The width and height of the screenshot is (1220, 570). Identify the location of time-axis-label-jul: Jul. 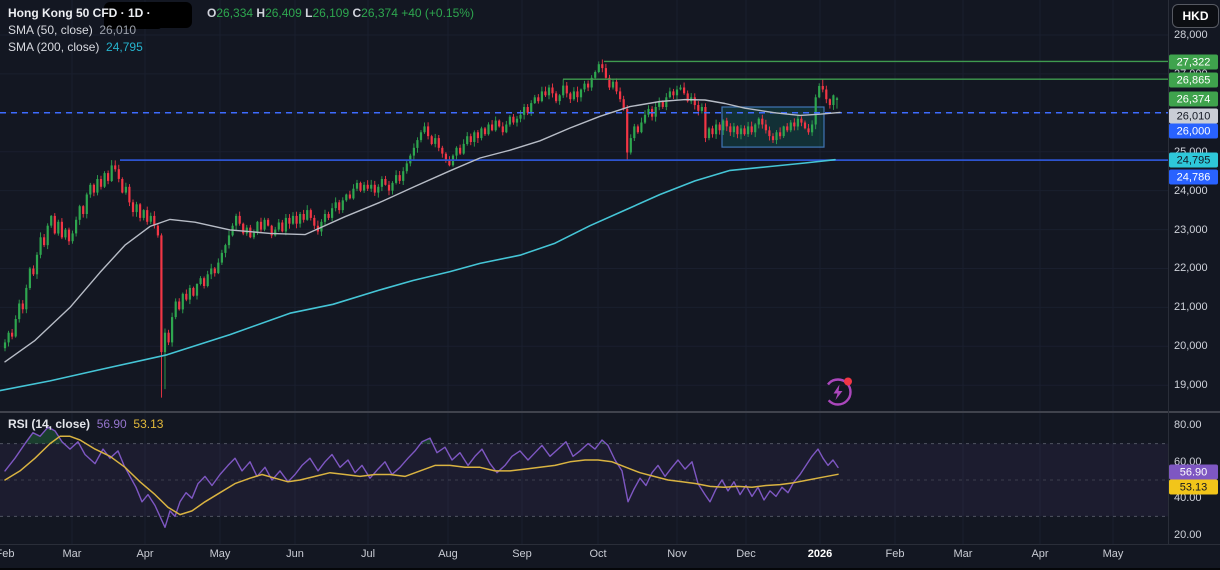
(368, 554).